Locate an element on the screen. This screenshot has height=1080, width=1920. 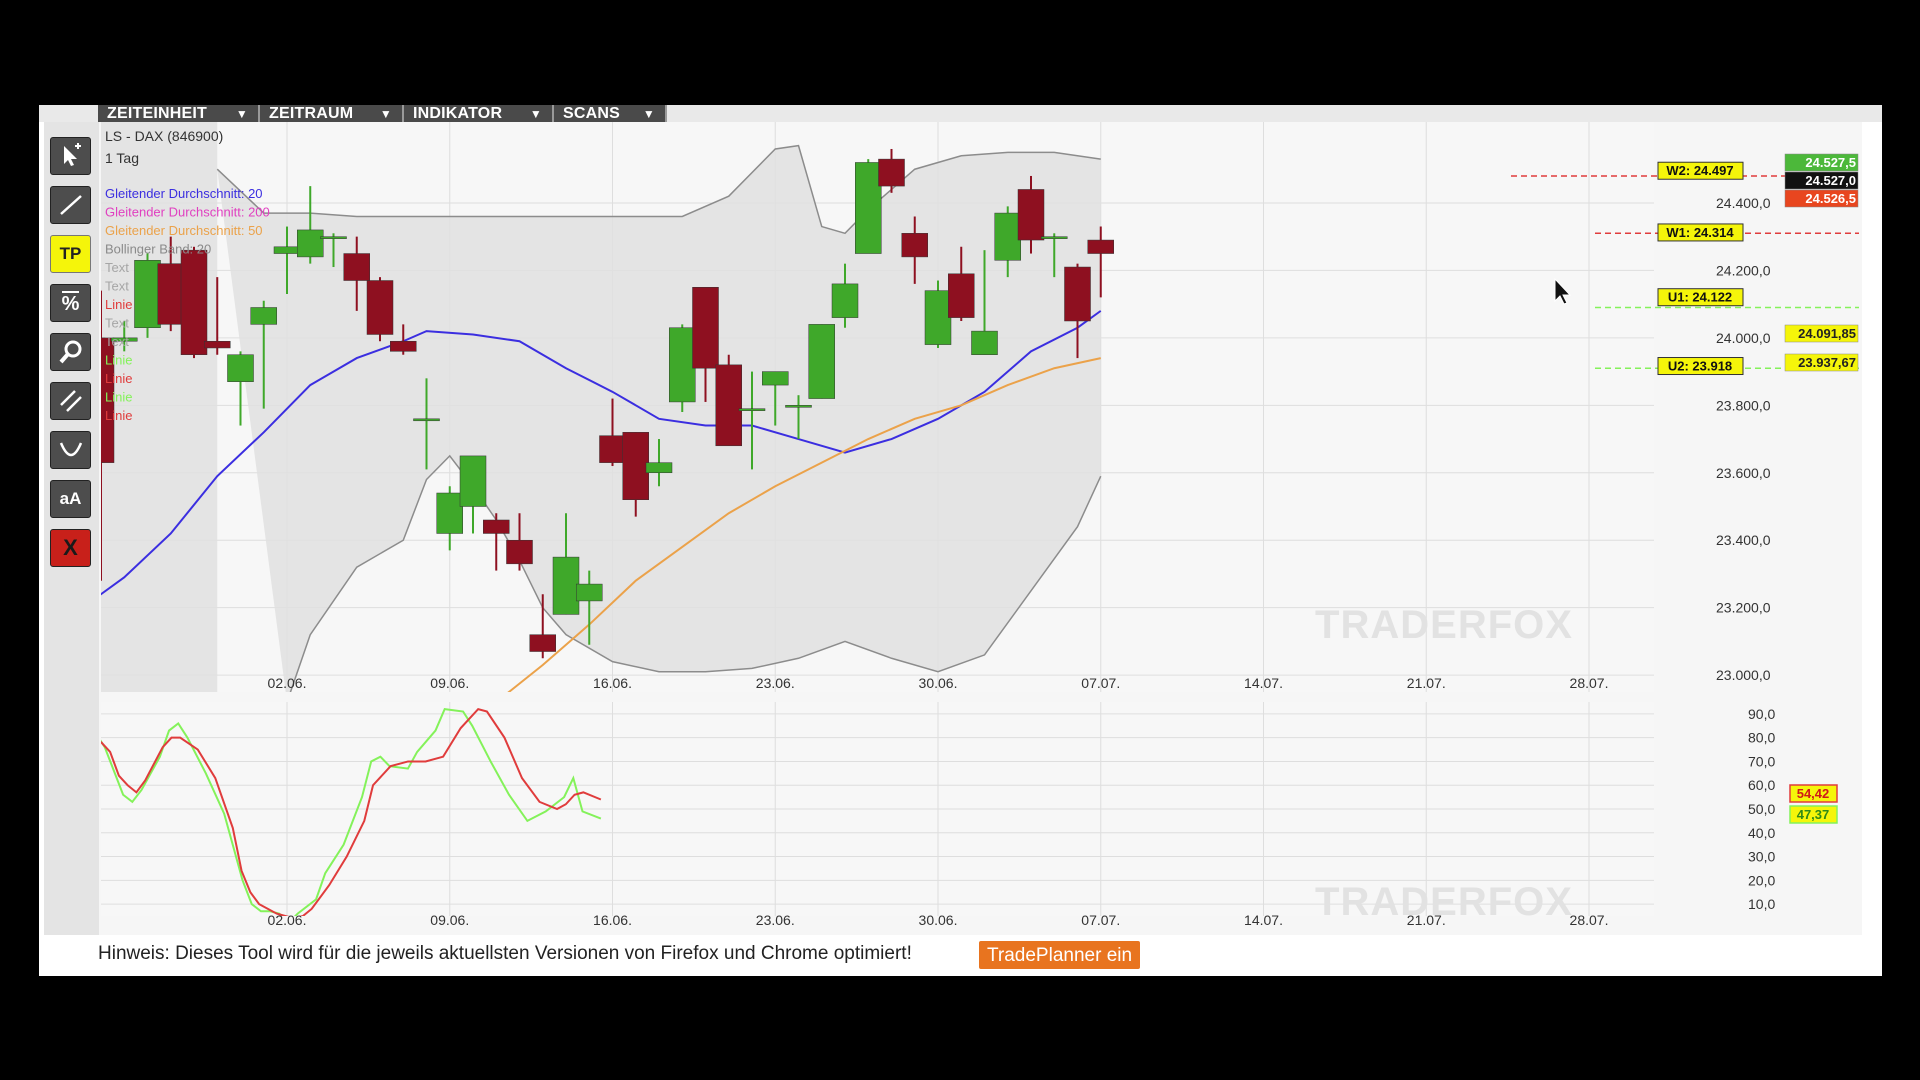
level-tag-label: U1: 24.122 is located at coordinates (1700, 297).